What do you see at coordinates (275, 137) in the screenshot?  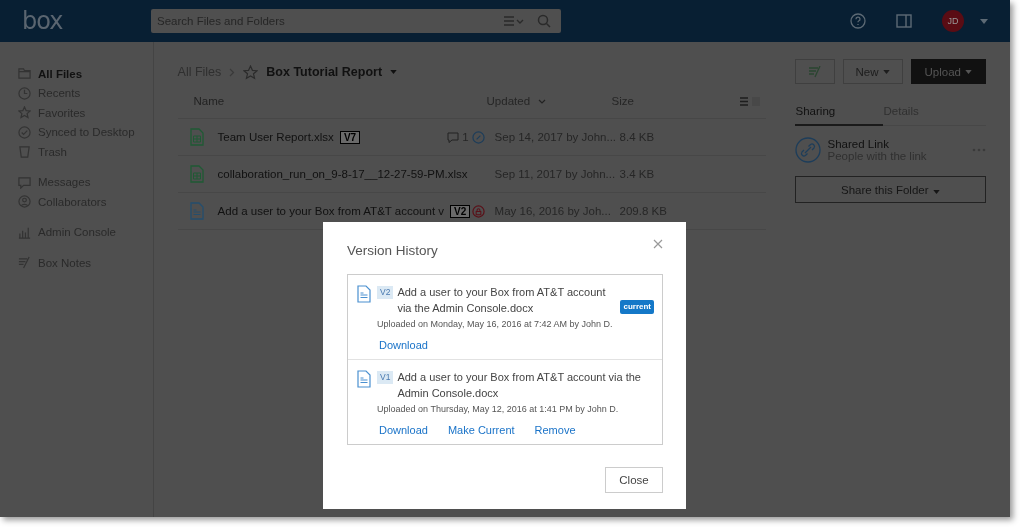 I see `file-name: Team User Report.xlsx` at bounding box center [275, 137].